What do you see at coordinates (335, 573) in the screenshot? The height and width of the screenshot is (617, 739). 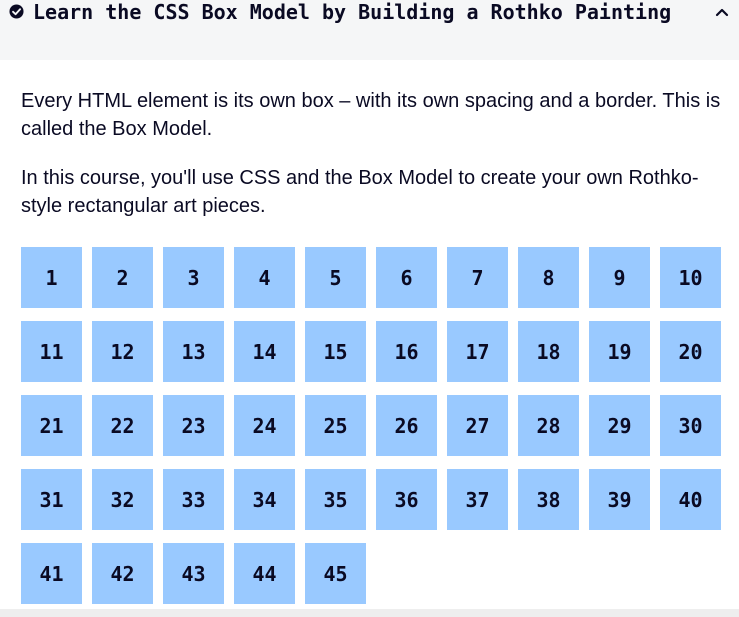 I see `step-button: 45` at bounding box center [335, 573].